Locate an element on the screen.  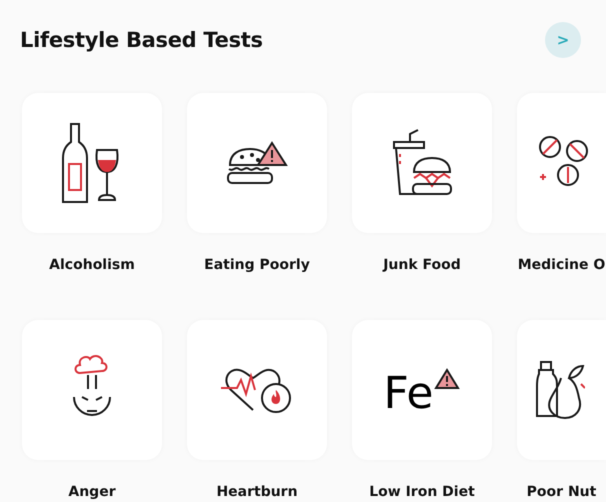
heart-fire-icon is located at coordinates (257, 390).